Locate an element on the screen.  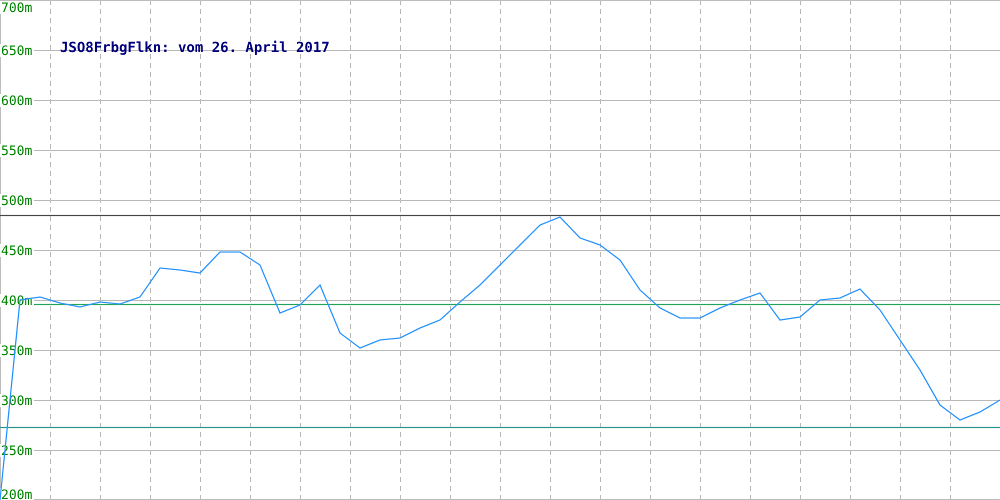
chart-title: JSO8FrbgFlkn: vom 26. April 2017 is located at coordinates (195, 48).